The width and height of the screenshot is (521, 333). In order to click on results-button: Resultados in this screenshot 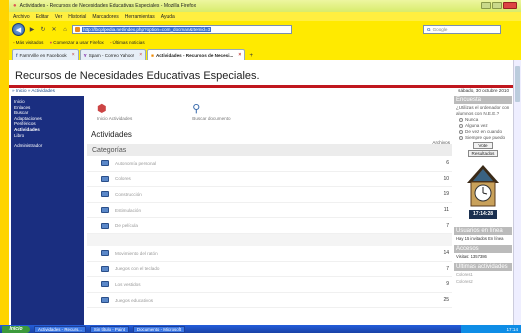, I will do `click(483, 153)`.